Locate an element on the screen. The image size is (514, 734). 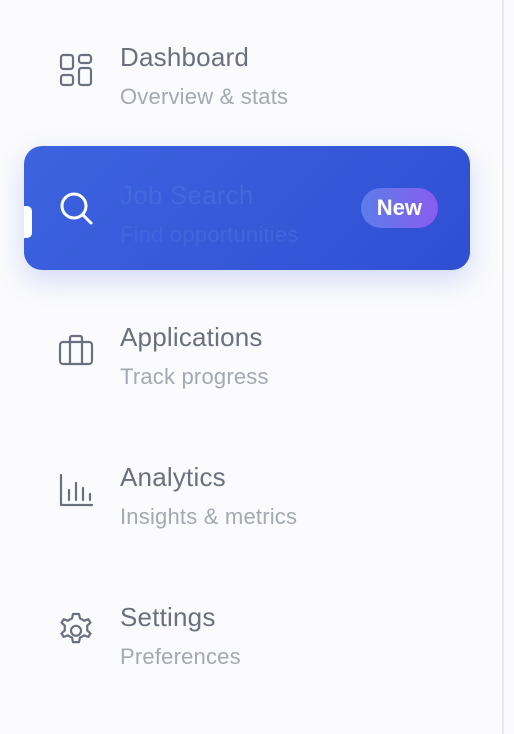
sidebar-item-analytics: Analytics Insights & metrics is located at coordinates (247, 490).